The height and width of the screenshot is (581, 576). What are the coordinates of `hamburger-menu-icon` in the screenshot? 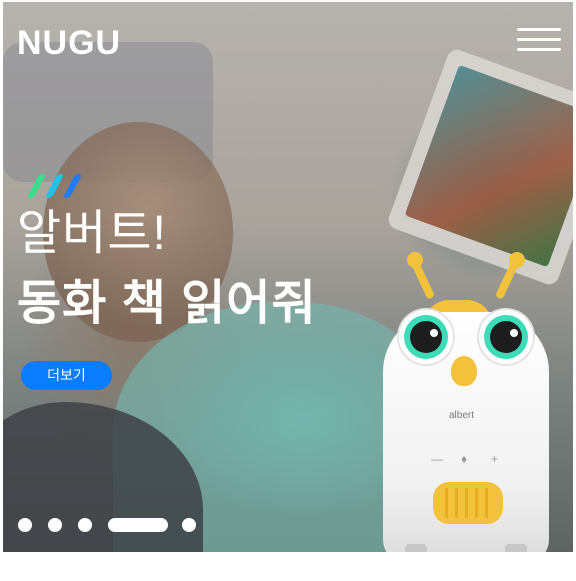 It's located at (539, 40).